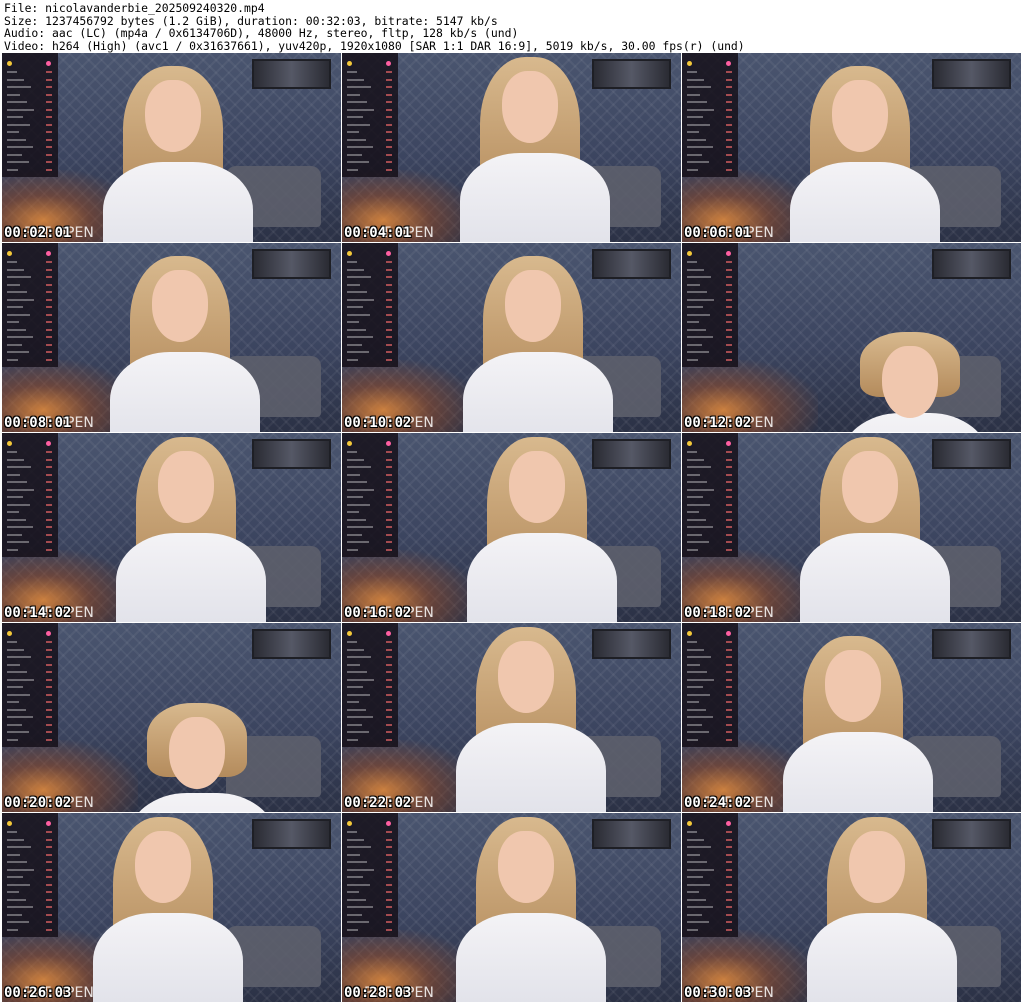 The height and width of the screenshot is (1003, 1024). Describe the element at coordinates (718, 233) in the screenshot. I see `frame-timestamp: 00:06:01` at that location.